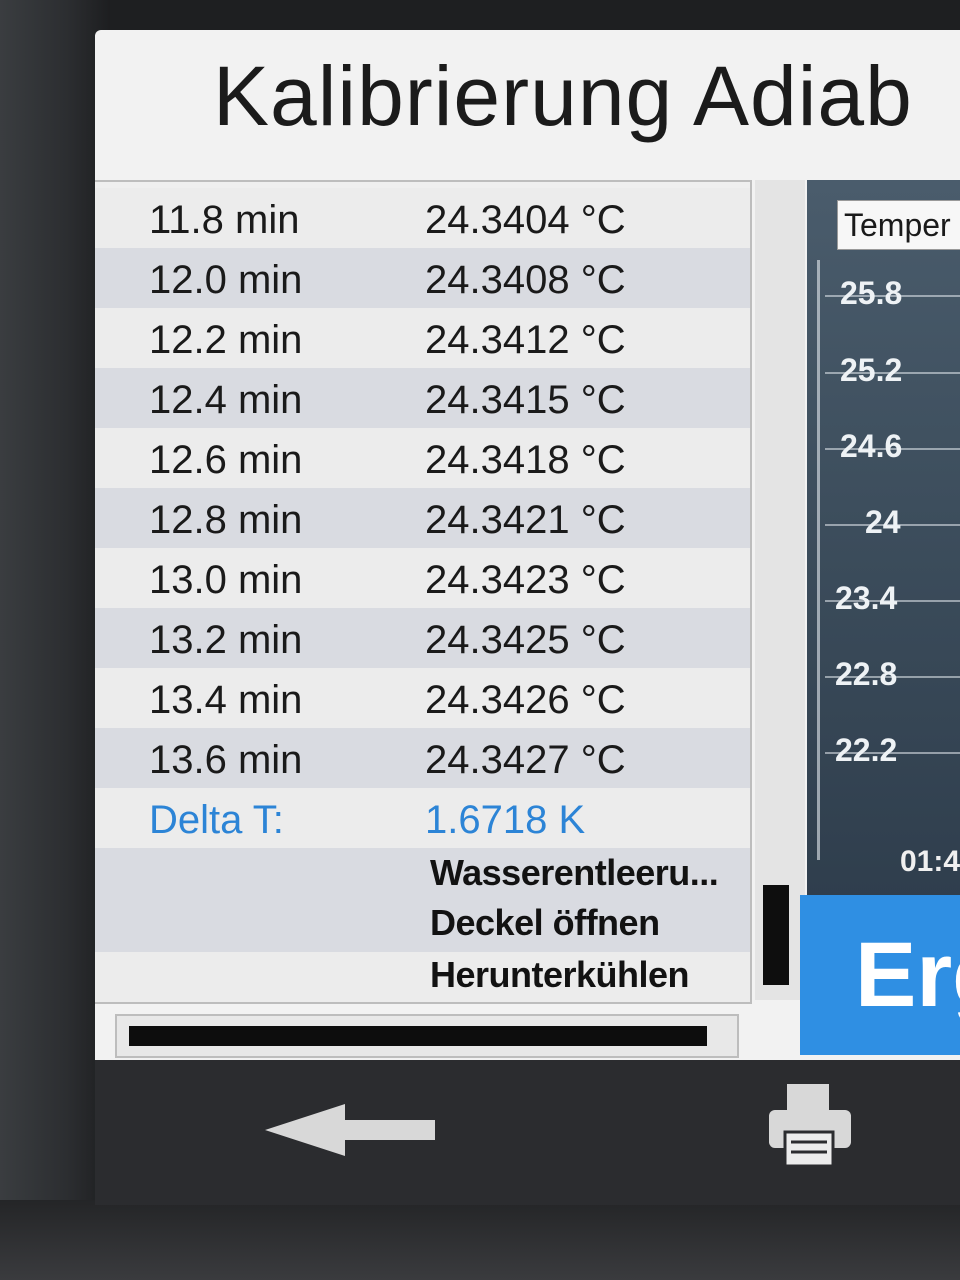 Image resolution: width=960 pixels, height=1280 pixels. I want to click on temperature-value: 24.3421 °C, so click(525, 520).